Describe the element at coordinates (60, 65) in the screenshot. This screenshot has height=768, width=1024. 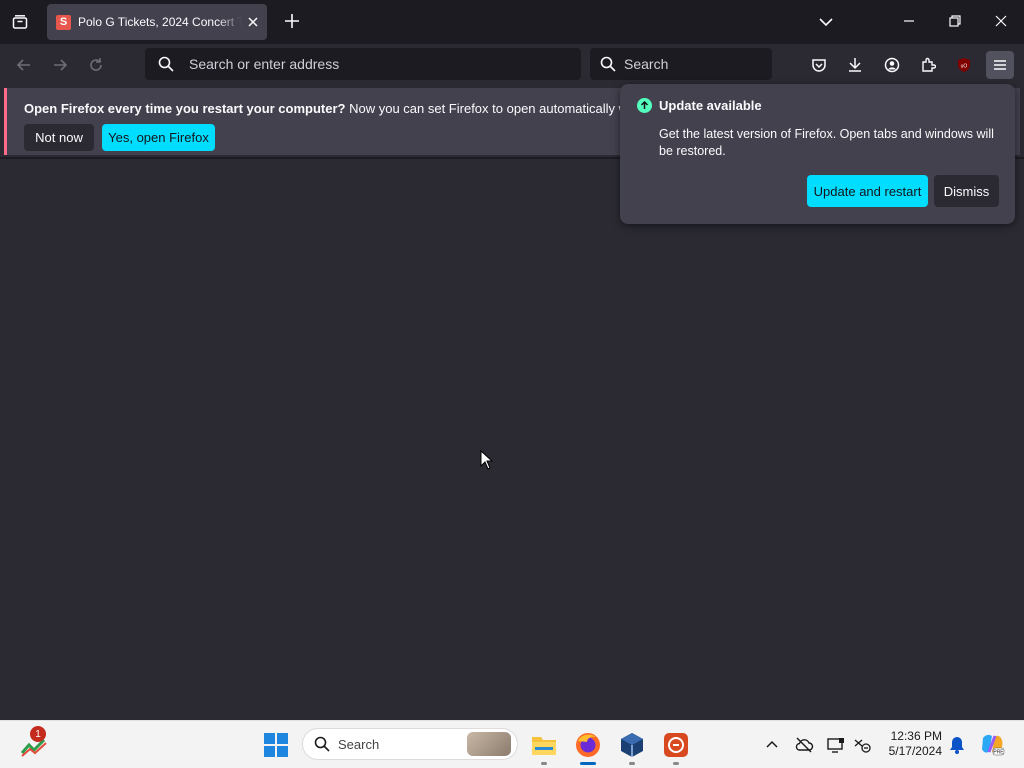
I see `forward-arrow-icon` at that location.